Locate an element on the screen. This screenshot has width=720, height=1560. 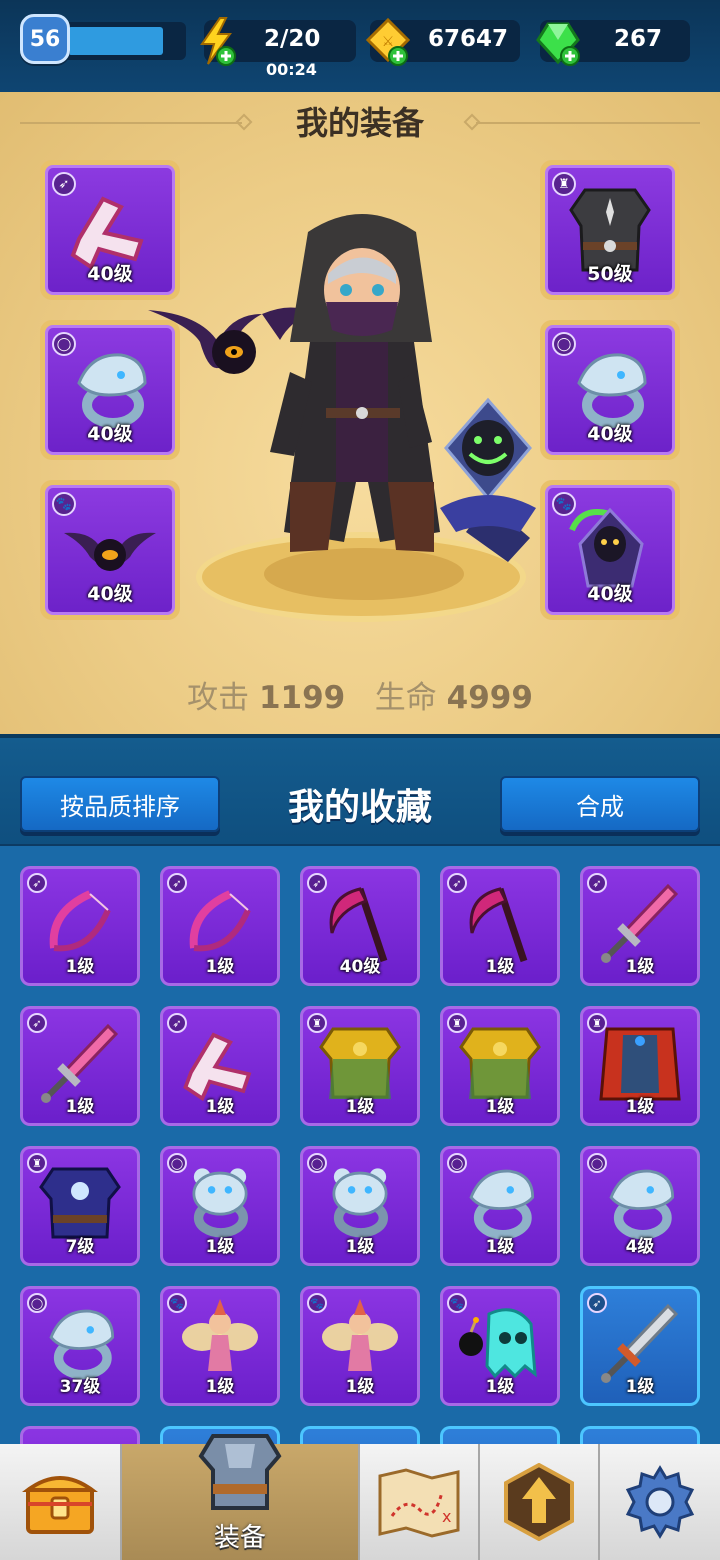
gold-plus-icon: ⚔ is located at coordinates (390, 44).